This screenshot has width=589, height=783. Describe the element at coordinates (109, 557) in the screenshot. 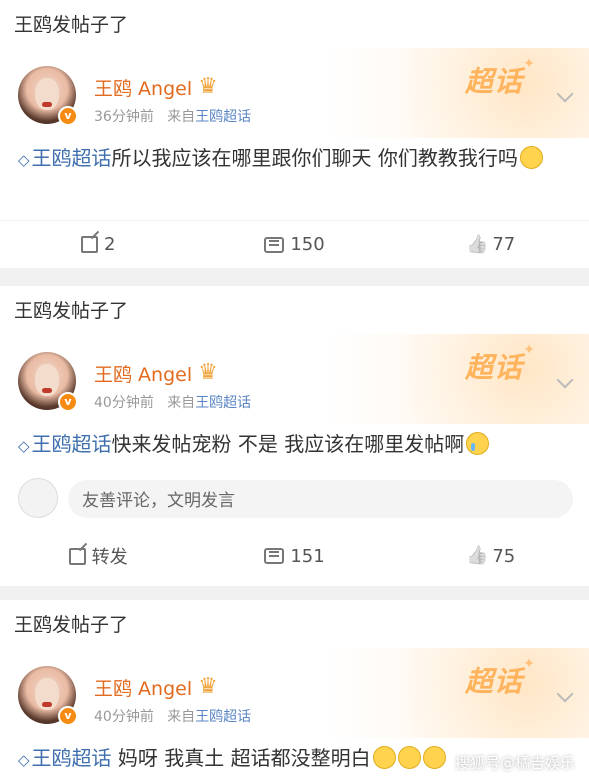

I see `share-label: 转发` at that location.